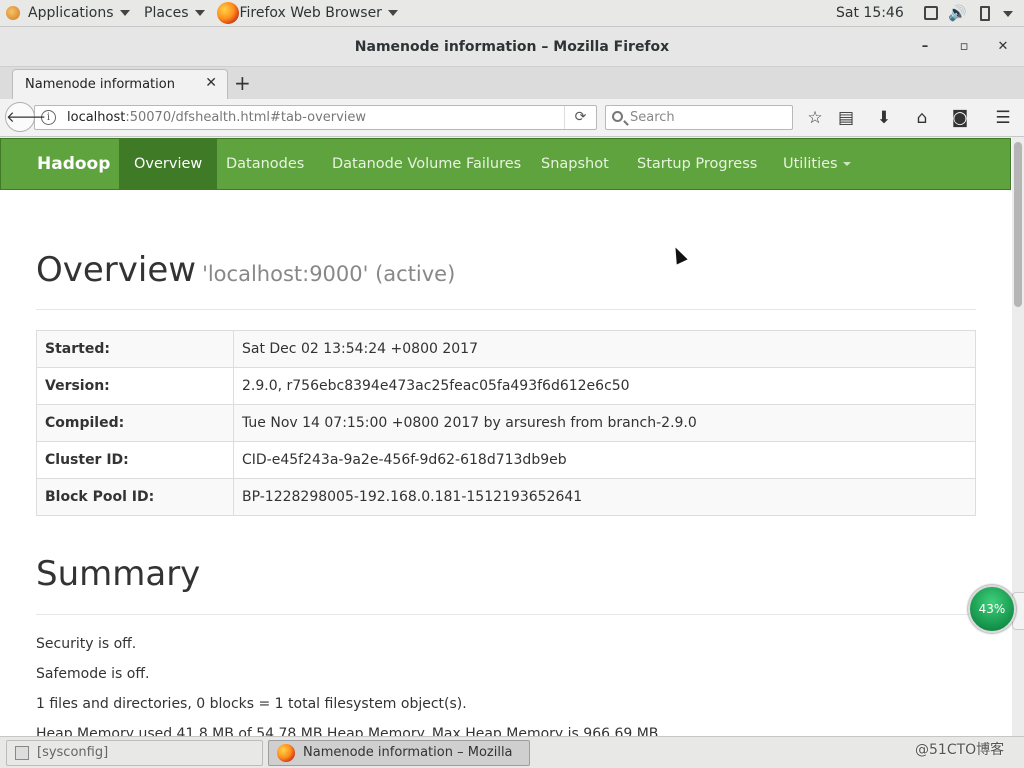 The width and height of the screenshot is (1024, 768). I want to click on bookmark-star-icon: ☆, so click(815, 118).